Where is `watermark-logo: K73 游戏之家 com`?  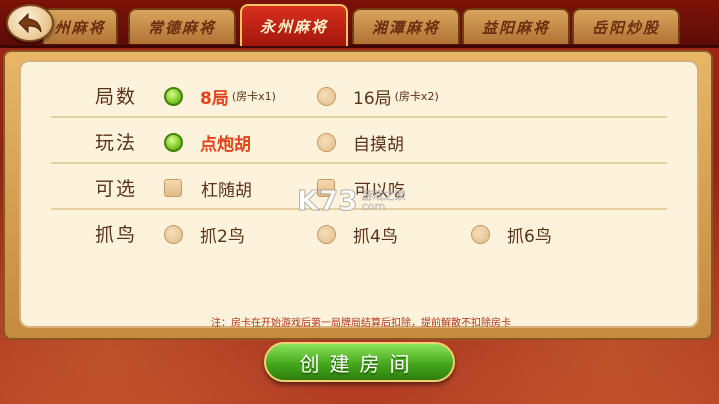
watermark-logo: K73 游戏之家 com is located at coordinates (351, 201).